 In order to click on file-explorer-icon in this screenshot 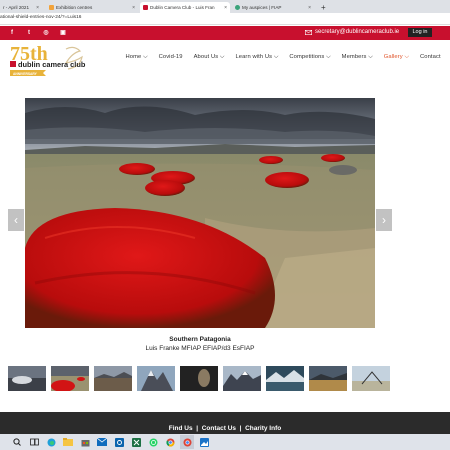, I will do `click(68, 442)`.